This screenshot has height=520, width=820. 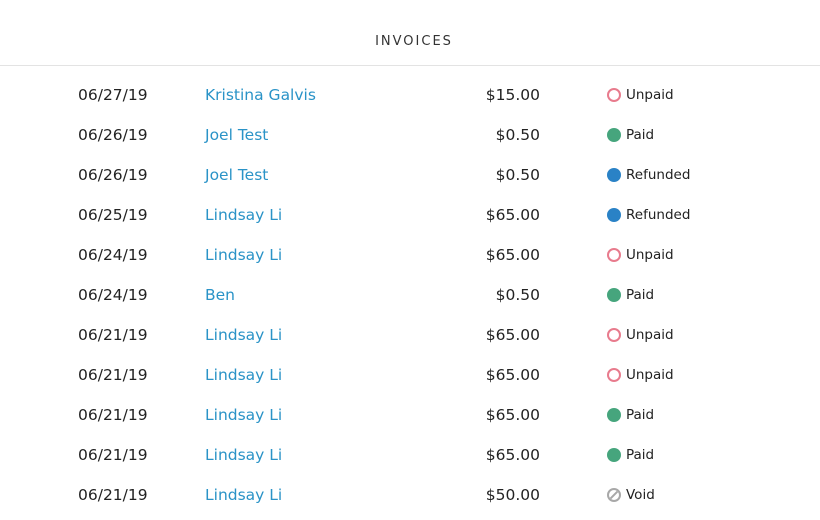 What do you see at coordinates (113, 95) in the screenshot?
I see `invoice-date: 06/27/19` at bounding box center [113, 95].